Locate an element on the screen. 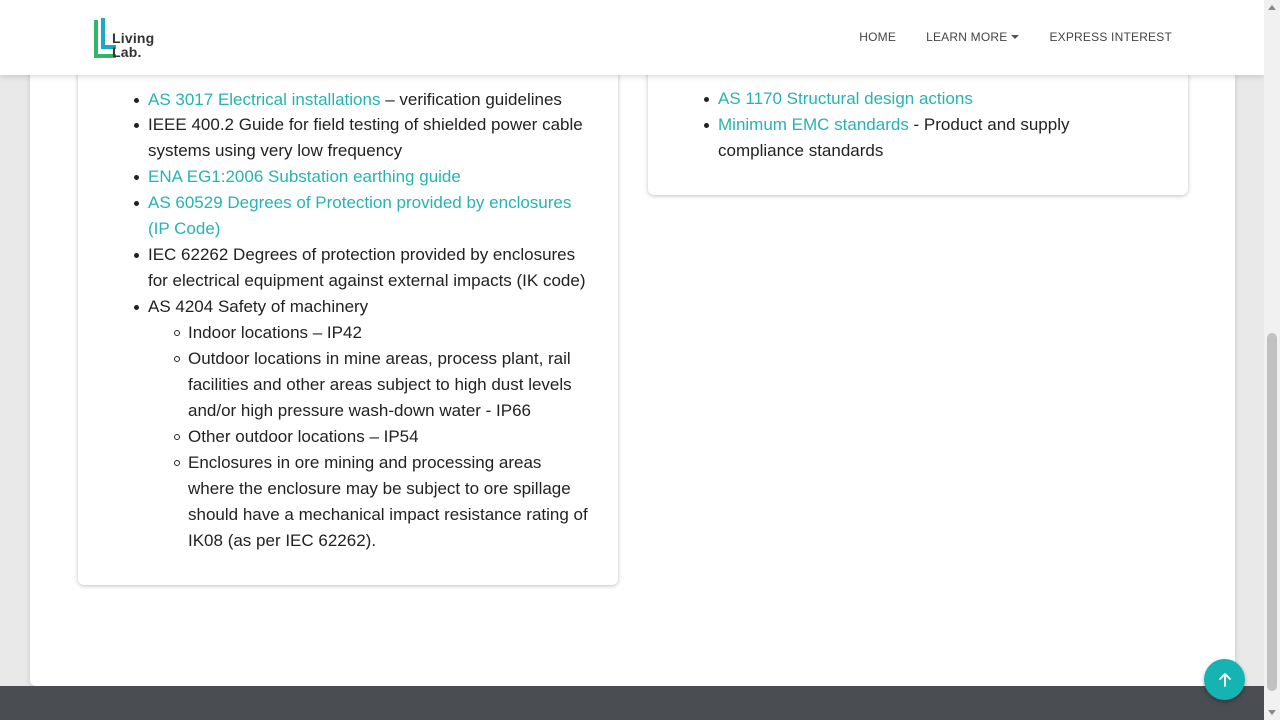 Image resolution: width=1280 pixels, height=720 pixels. nav-home-label: HOME is located at coordinates (878, 37).